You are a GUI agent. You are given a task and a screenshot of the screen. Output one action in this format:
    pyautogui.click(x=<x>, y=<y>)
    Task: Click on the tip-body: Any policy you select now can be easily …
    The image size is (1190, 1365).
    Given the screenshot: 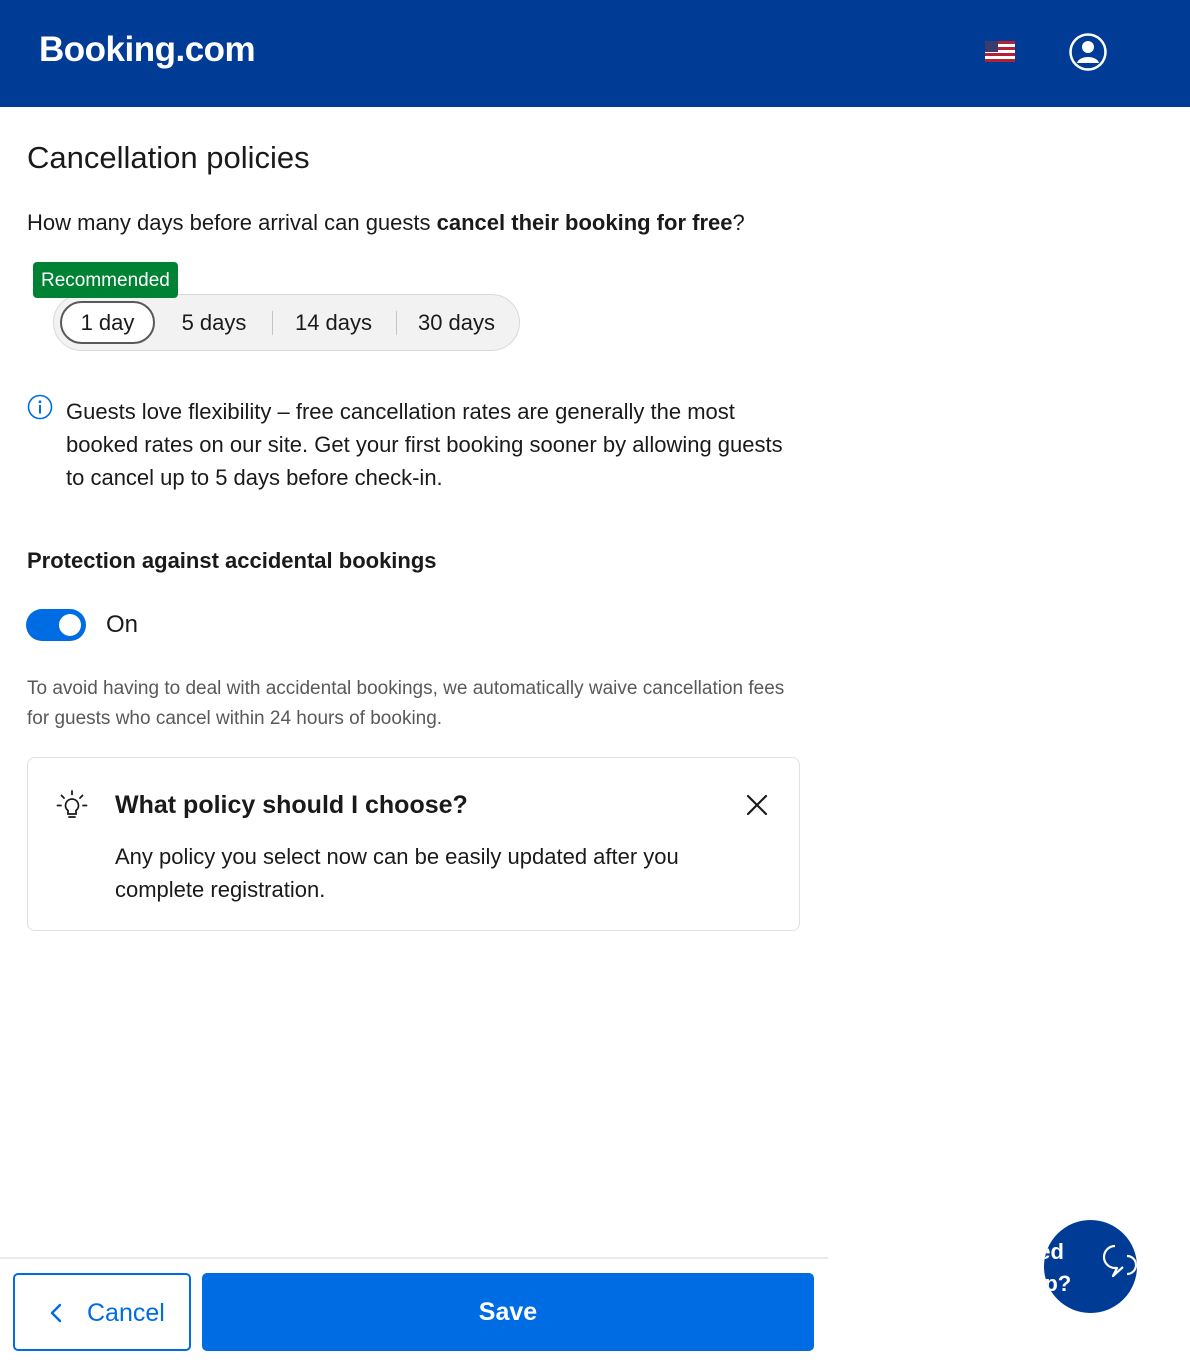 What is the action you would take?
    pyautogui.click(x=397, y=873)
    